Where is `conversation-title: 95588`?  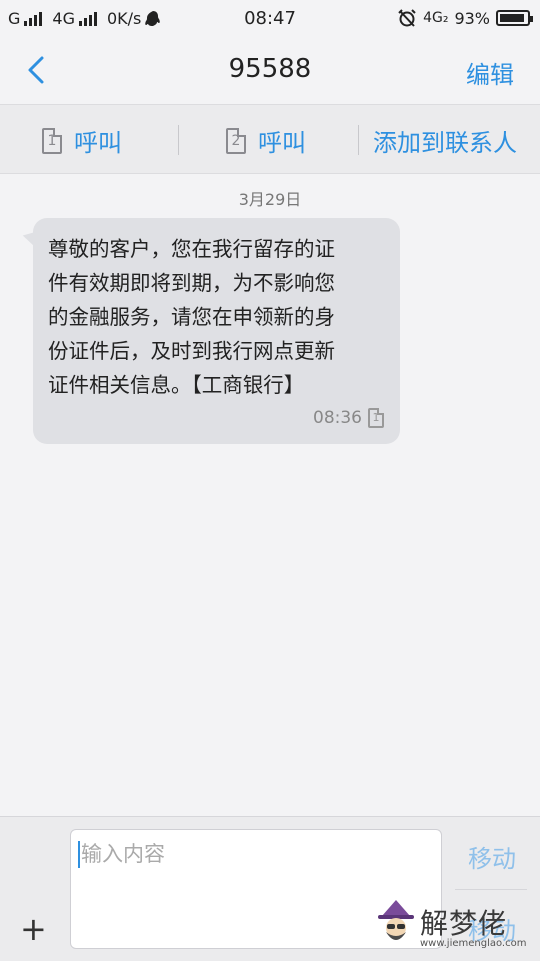
conversation-title: 95588 is located at coordinates (270, 69).